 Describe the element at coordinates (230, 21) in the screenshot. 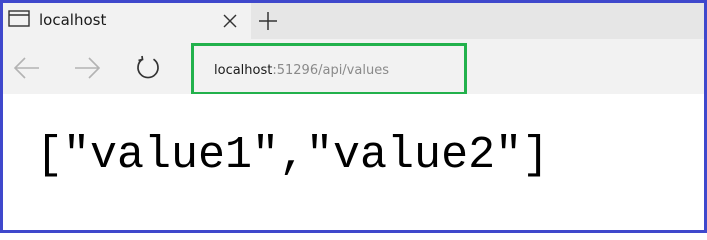

I see `close-icon` at that location.